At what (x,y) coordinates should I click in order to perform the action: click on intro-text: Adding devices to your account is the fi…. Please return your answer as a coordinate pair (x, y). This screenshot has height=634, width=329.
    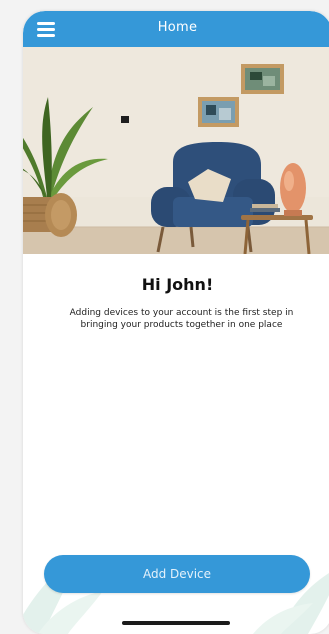
    Looking at the image, I should click on (181, 319).